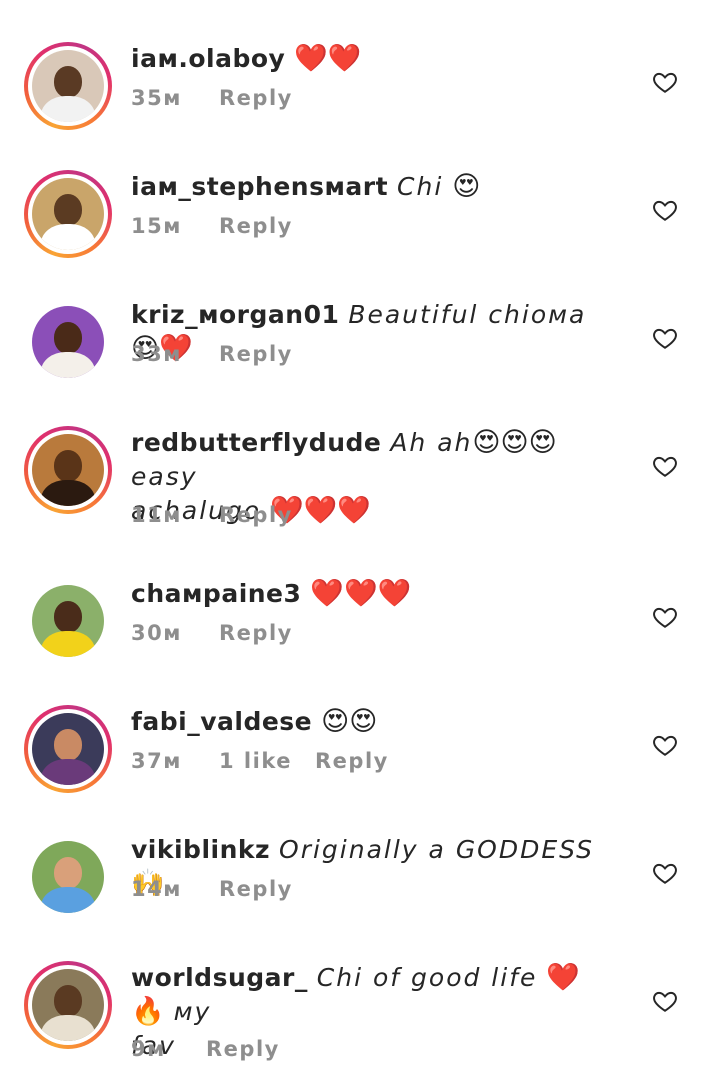  What do you see at coordinates (156, 98) in the screenshot?
I see `comment-time: 35м` at bounding box center [156, 98].